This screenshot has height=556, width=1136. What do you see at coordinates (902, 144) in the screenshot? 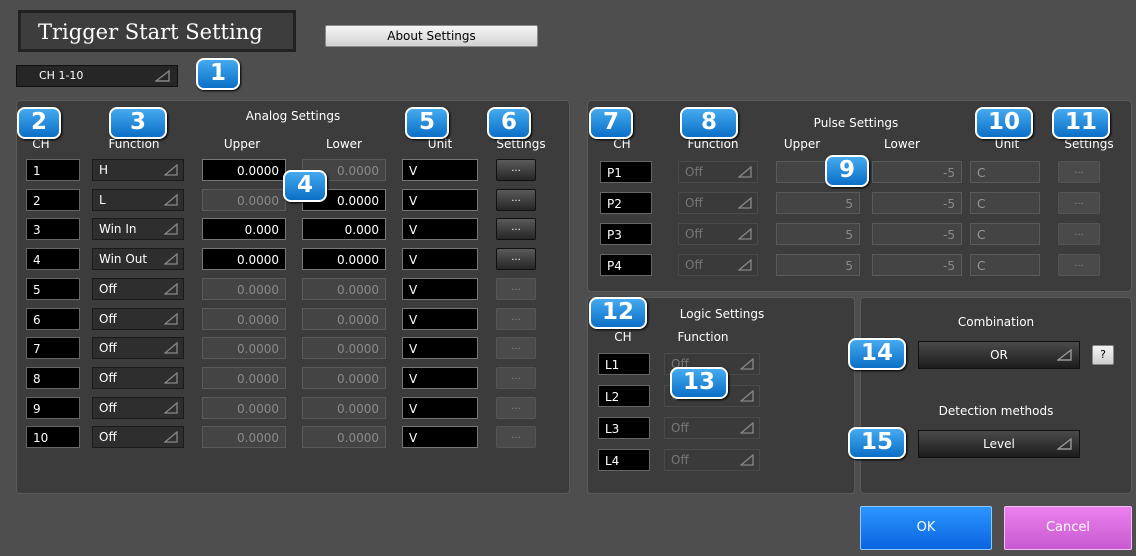
I see `pulse-header-lower: Lower` at bounding box center [902, 144].